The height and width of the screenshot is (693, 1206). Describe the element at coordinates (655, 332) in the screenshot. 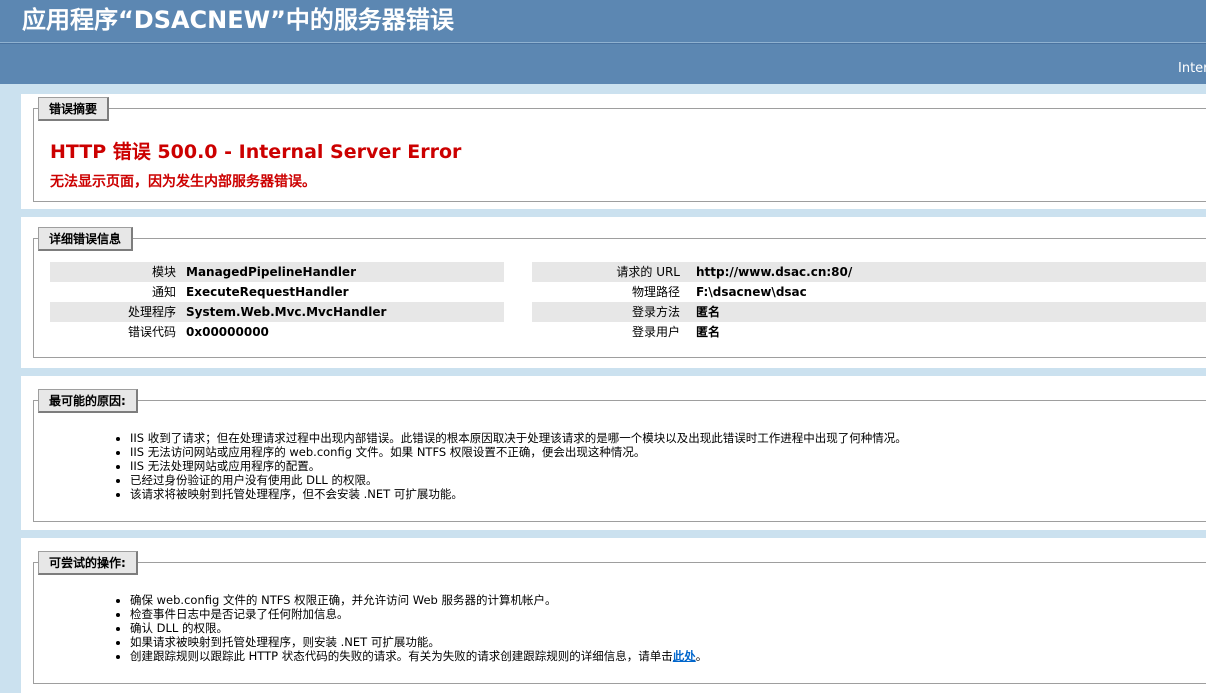

I see `detail-label: 登录用户` at that location.